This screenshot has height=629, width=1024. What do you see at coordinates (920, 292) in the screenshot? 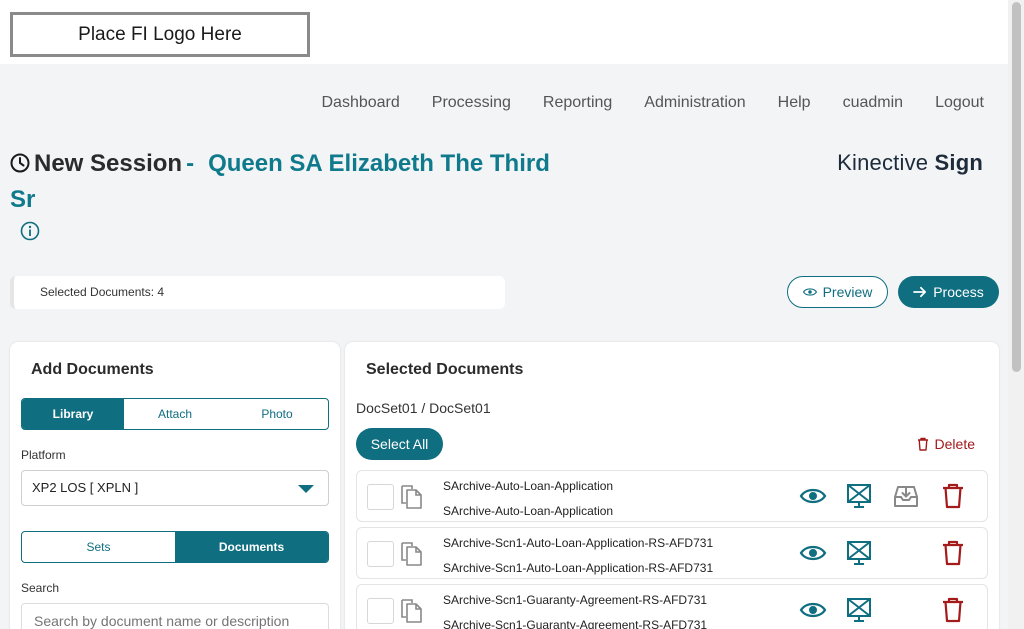
I see `arrow-right-icon` at bounding box center [920, 292].